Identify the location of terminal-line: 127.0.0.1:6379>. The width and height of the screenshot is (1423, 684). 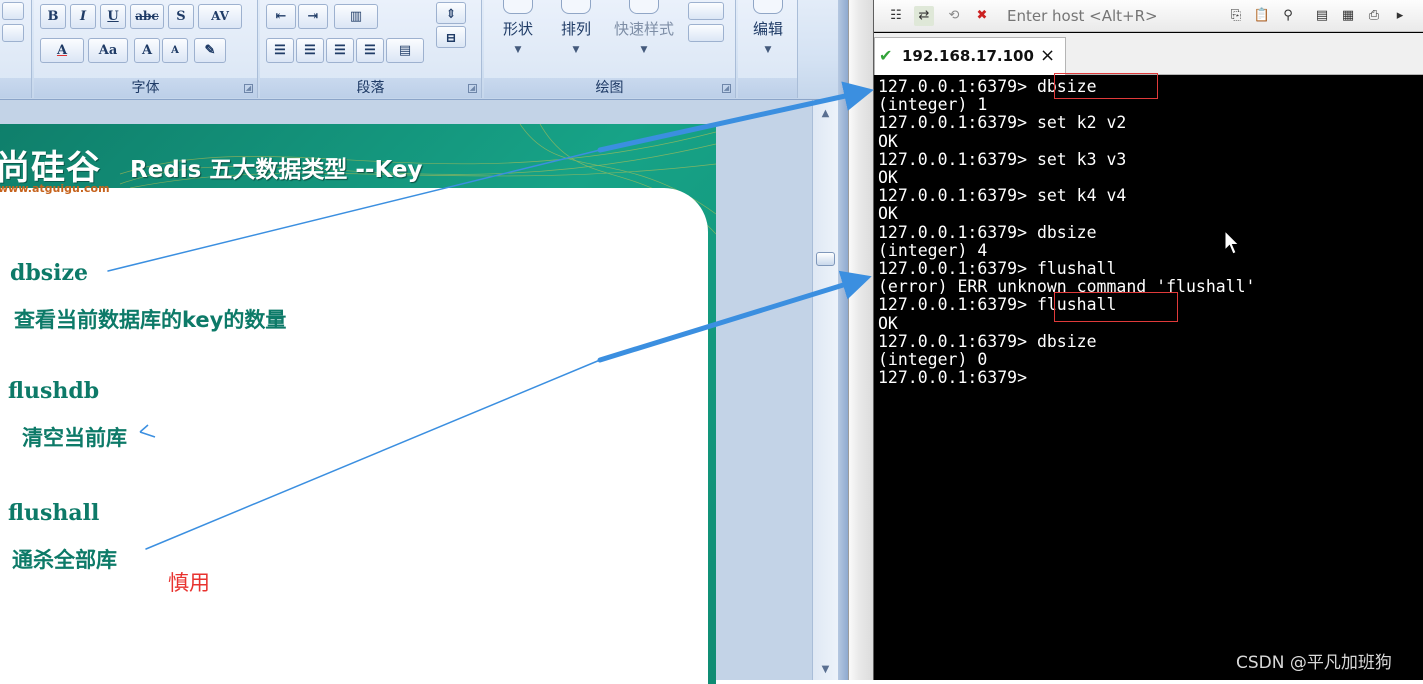
(953, 378).